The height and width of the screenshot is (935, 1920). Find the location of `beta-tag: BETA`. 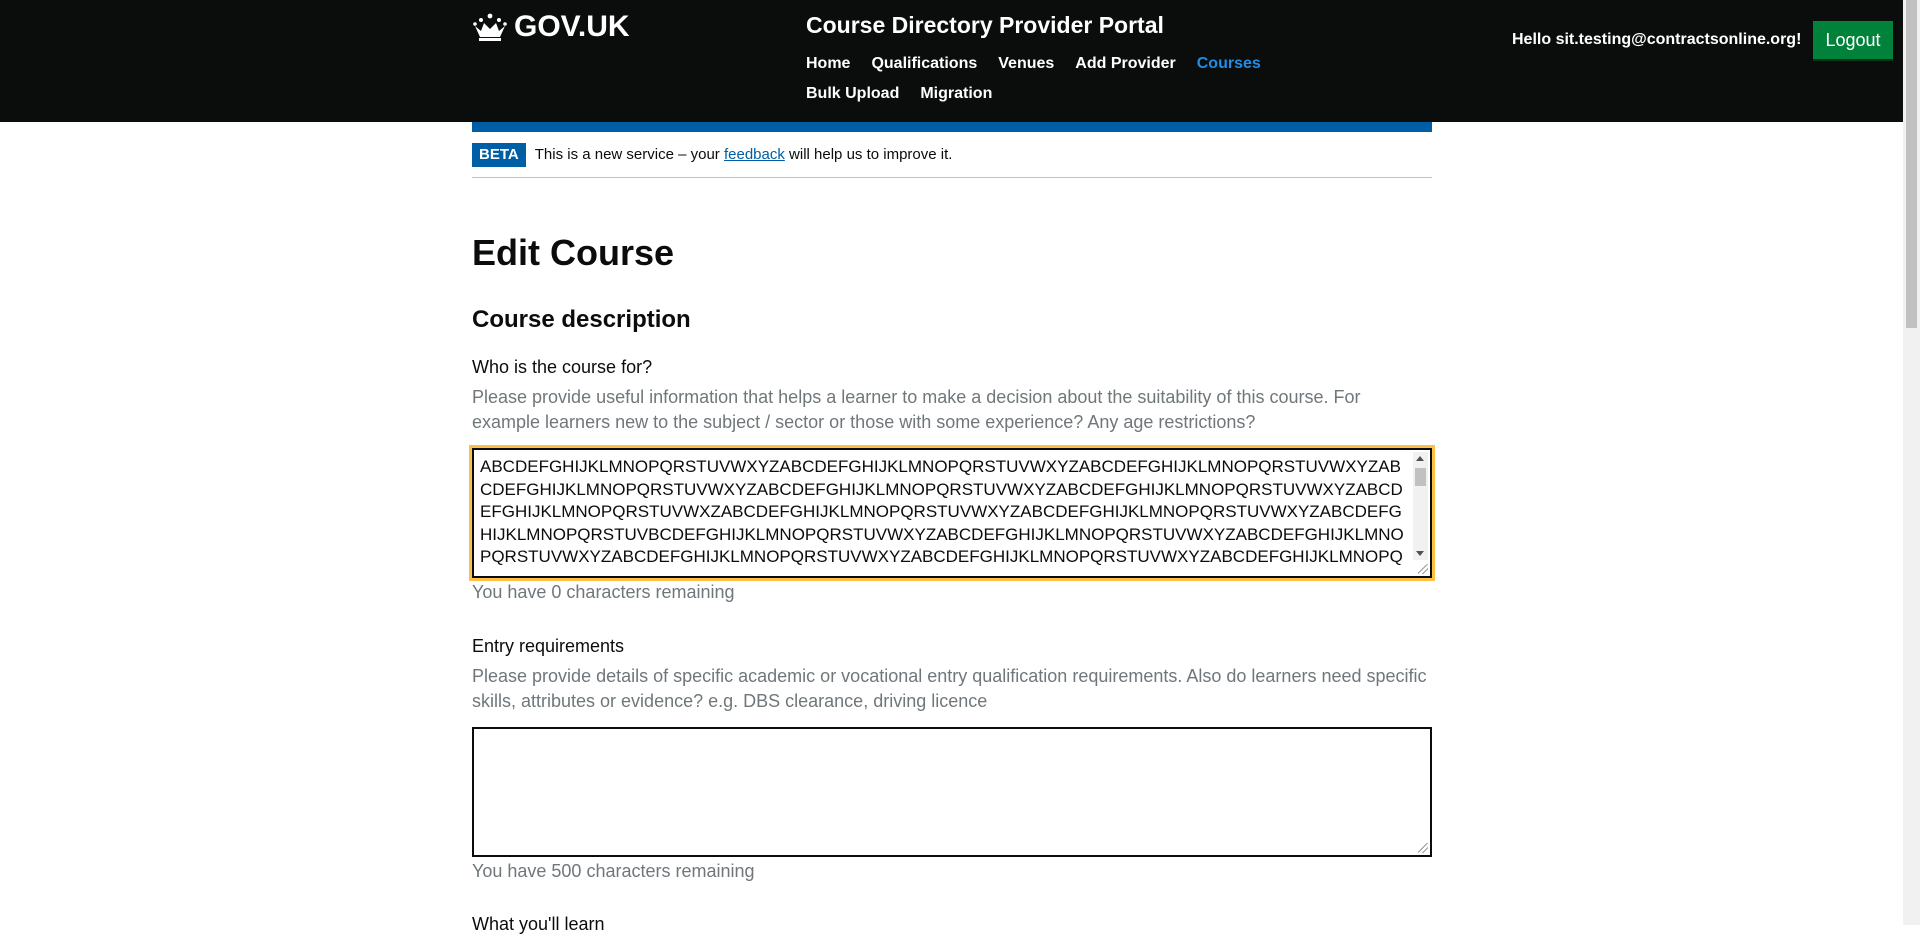

beta-tag: BETA is located at coordinates (499, 155).